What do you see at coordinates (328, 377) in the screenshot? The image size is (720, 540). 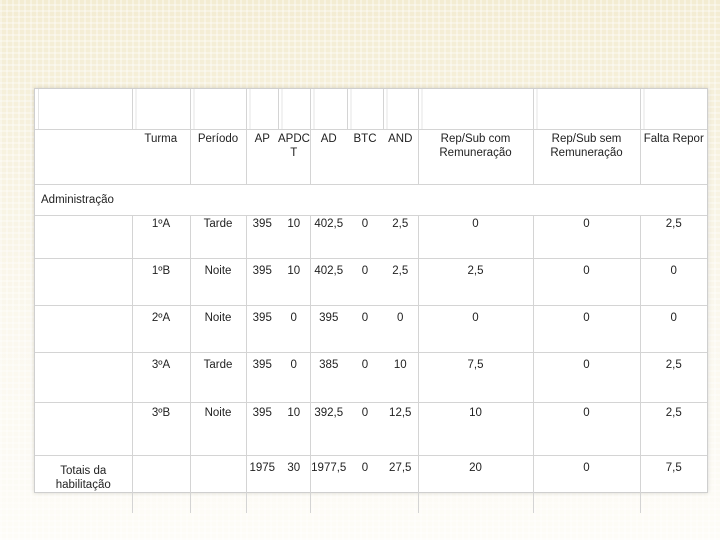 I see `cell-ad: 385` at bounding box center [328, 377].